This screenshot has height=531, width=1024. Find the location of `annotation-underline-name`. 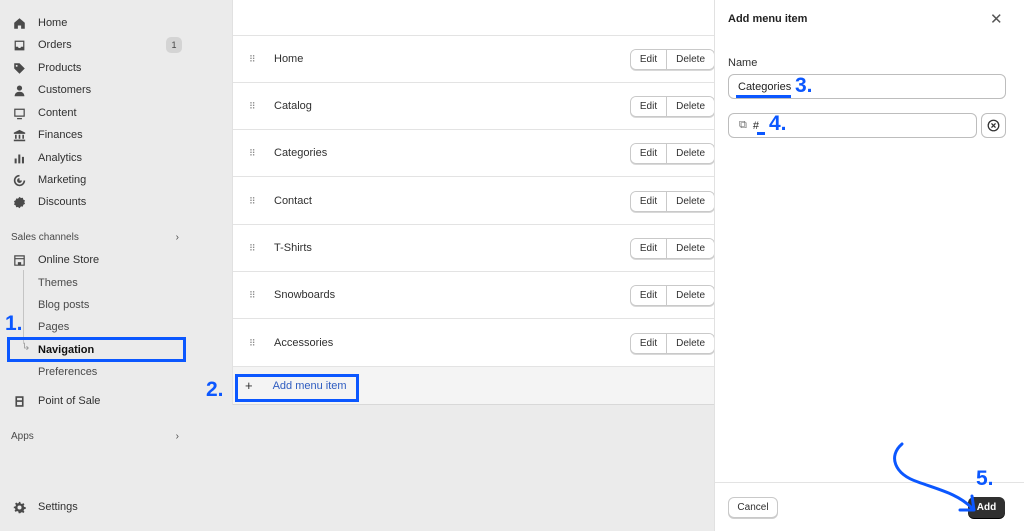

annotation-underline-name is located at coordinates (763, 96).